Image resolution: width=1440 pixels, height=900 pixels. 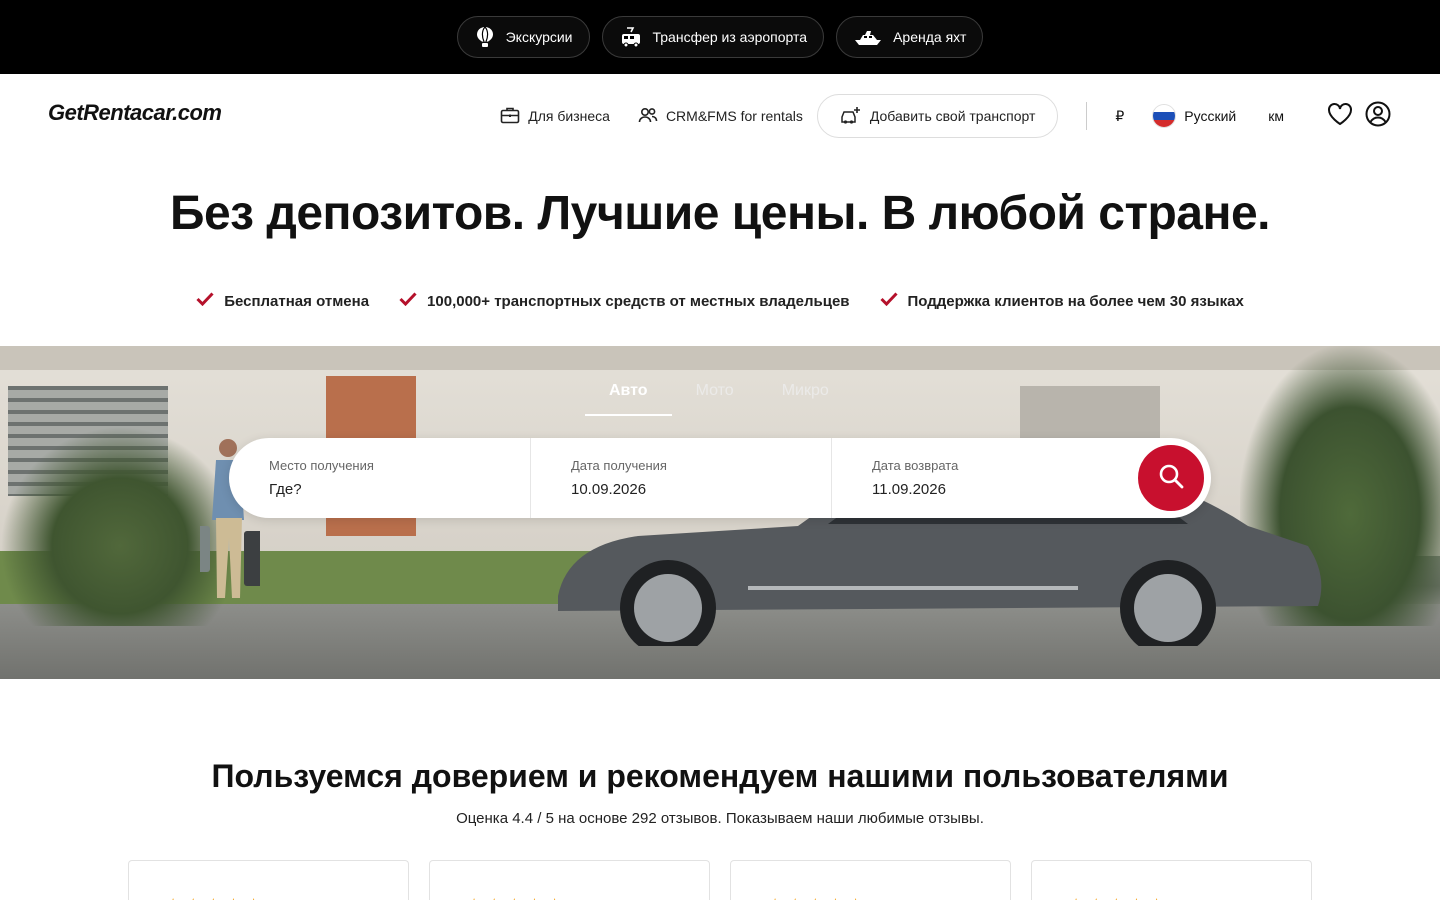 I want to click on pickup-location-input: Где?, so click(x=399, y=489).